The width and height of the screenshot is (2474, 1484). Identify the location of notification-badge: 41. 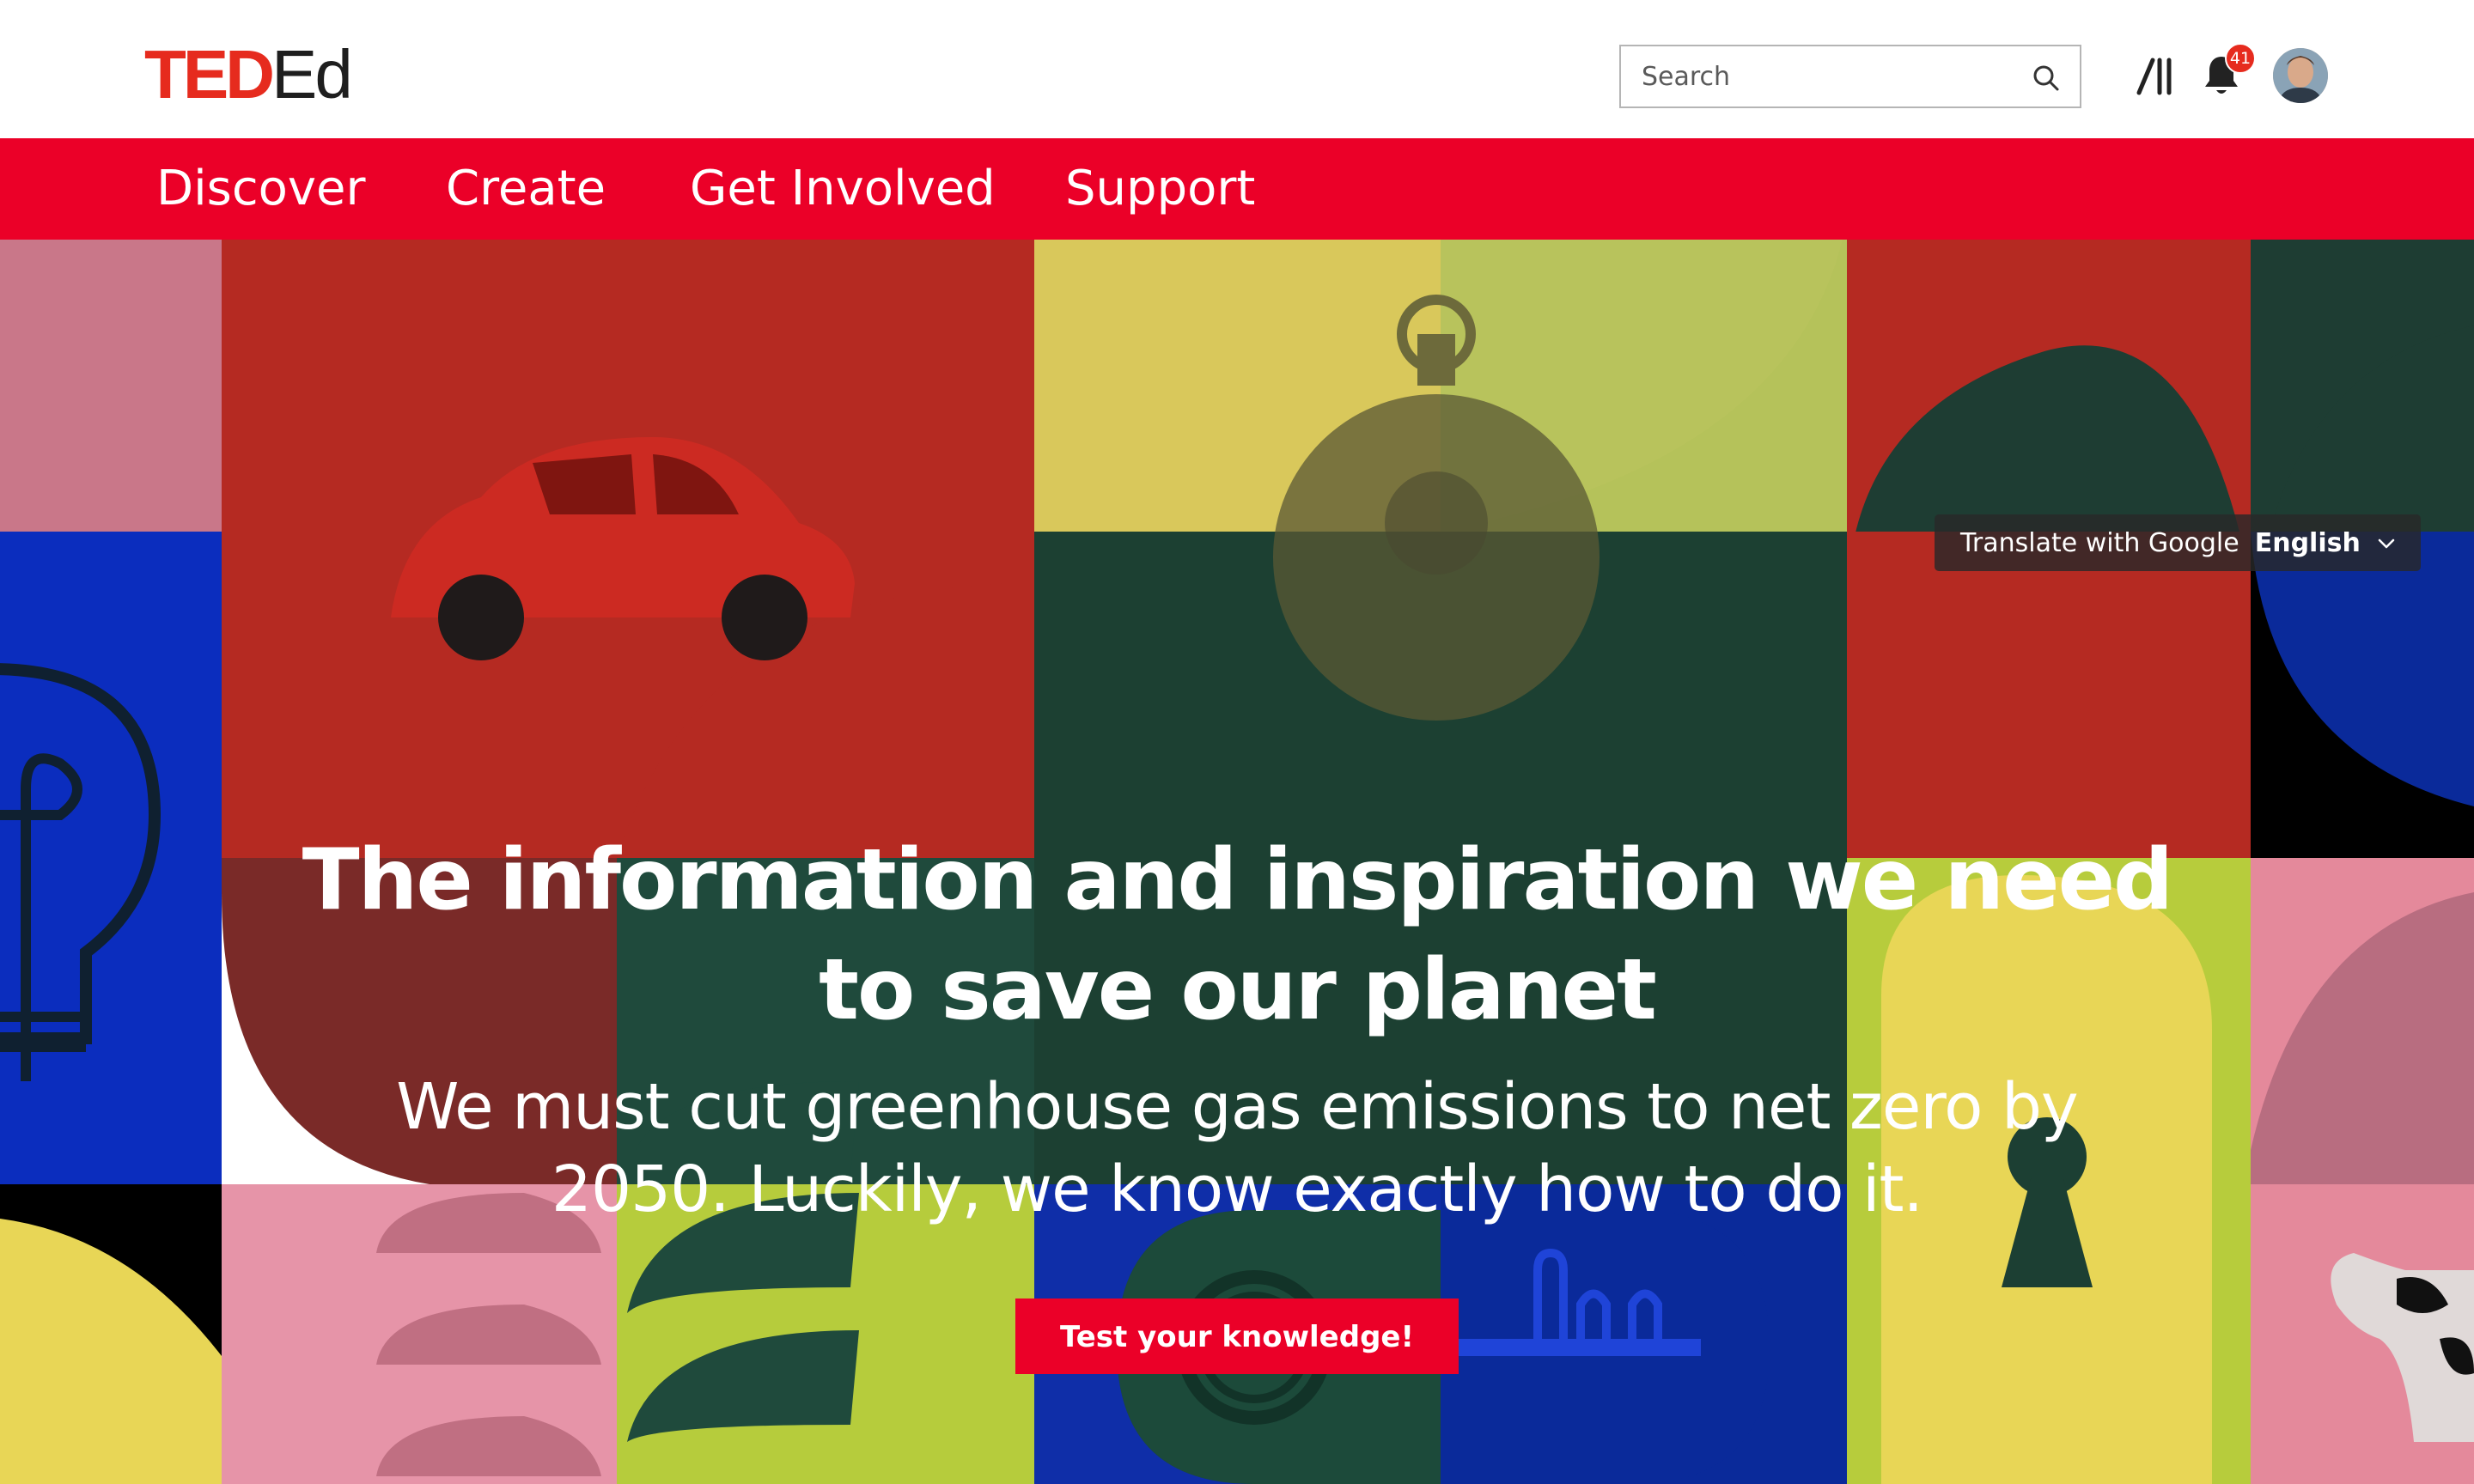
(2240, 58).